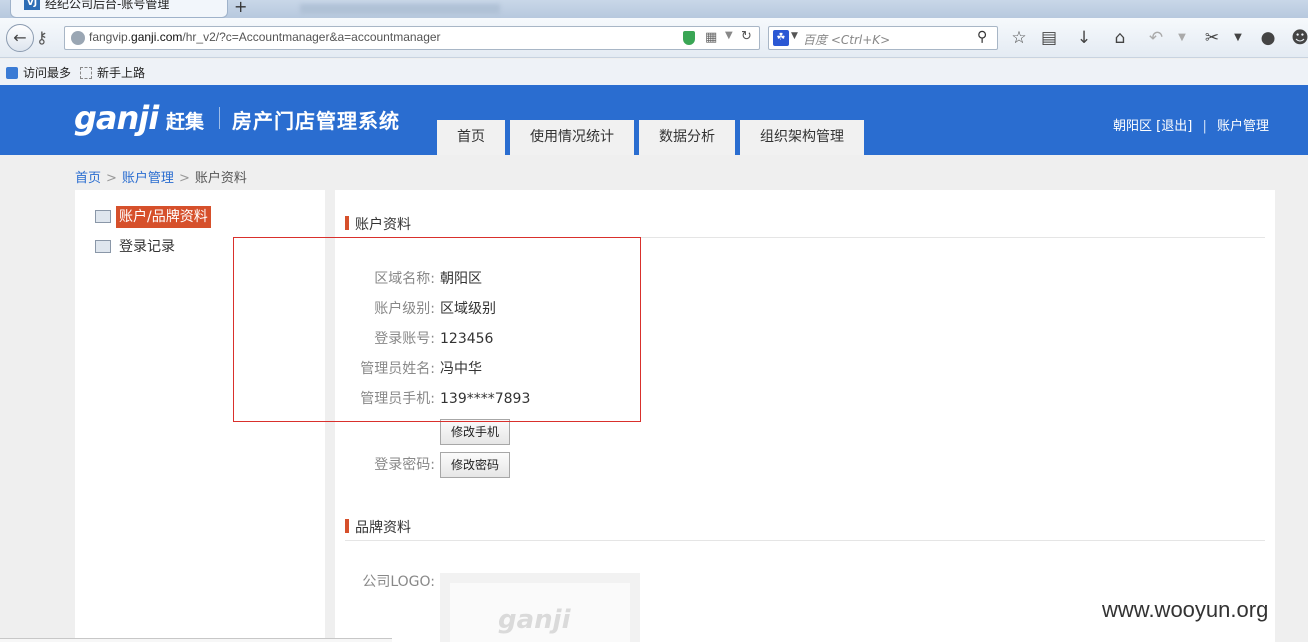 The width and height of the screenshot is (1308, 642). What do you see at coordinates (148, 178) in the screenshot?
I see `breadcrumb-account-manage: 账户管理` at bounding box center [148, 178].